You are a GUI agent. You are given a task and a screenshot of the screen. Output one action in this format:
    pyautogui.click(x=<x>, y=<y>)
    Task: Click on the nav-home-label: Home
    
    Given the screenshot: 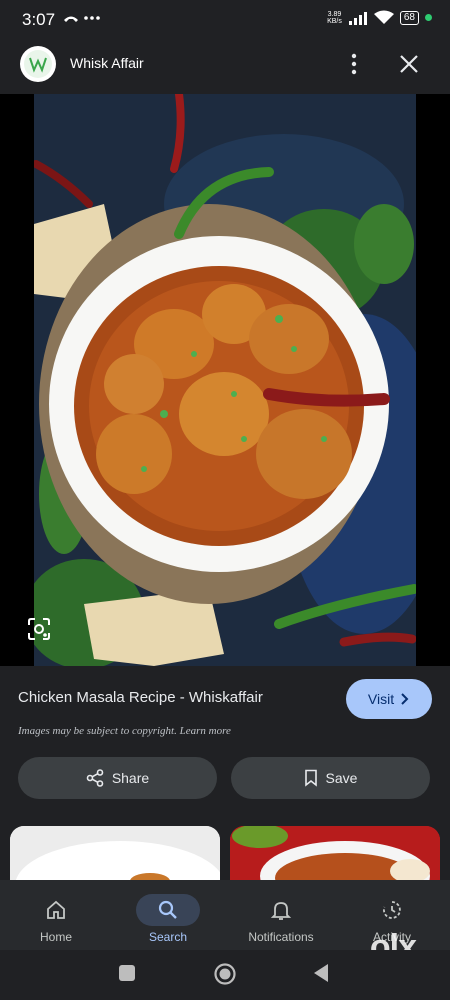 What is the action you would take?
    pyautogui.click(x=55, y=937)
    